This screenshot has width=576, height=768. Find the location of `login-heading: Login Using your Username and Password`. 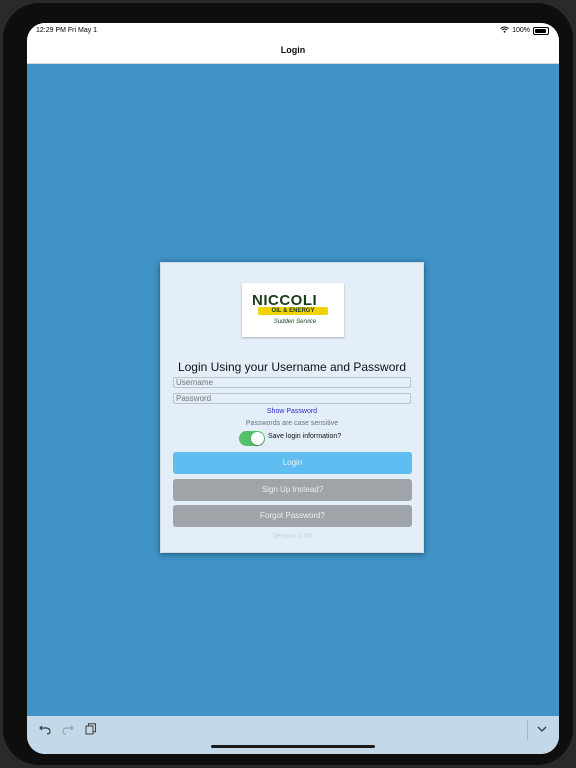

login-heading: Login Using your Username and Password is located at coordinates (292, 367).